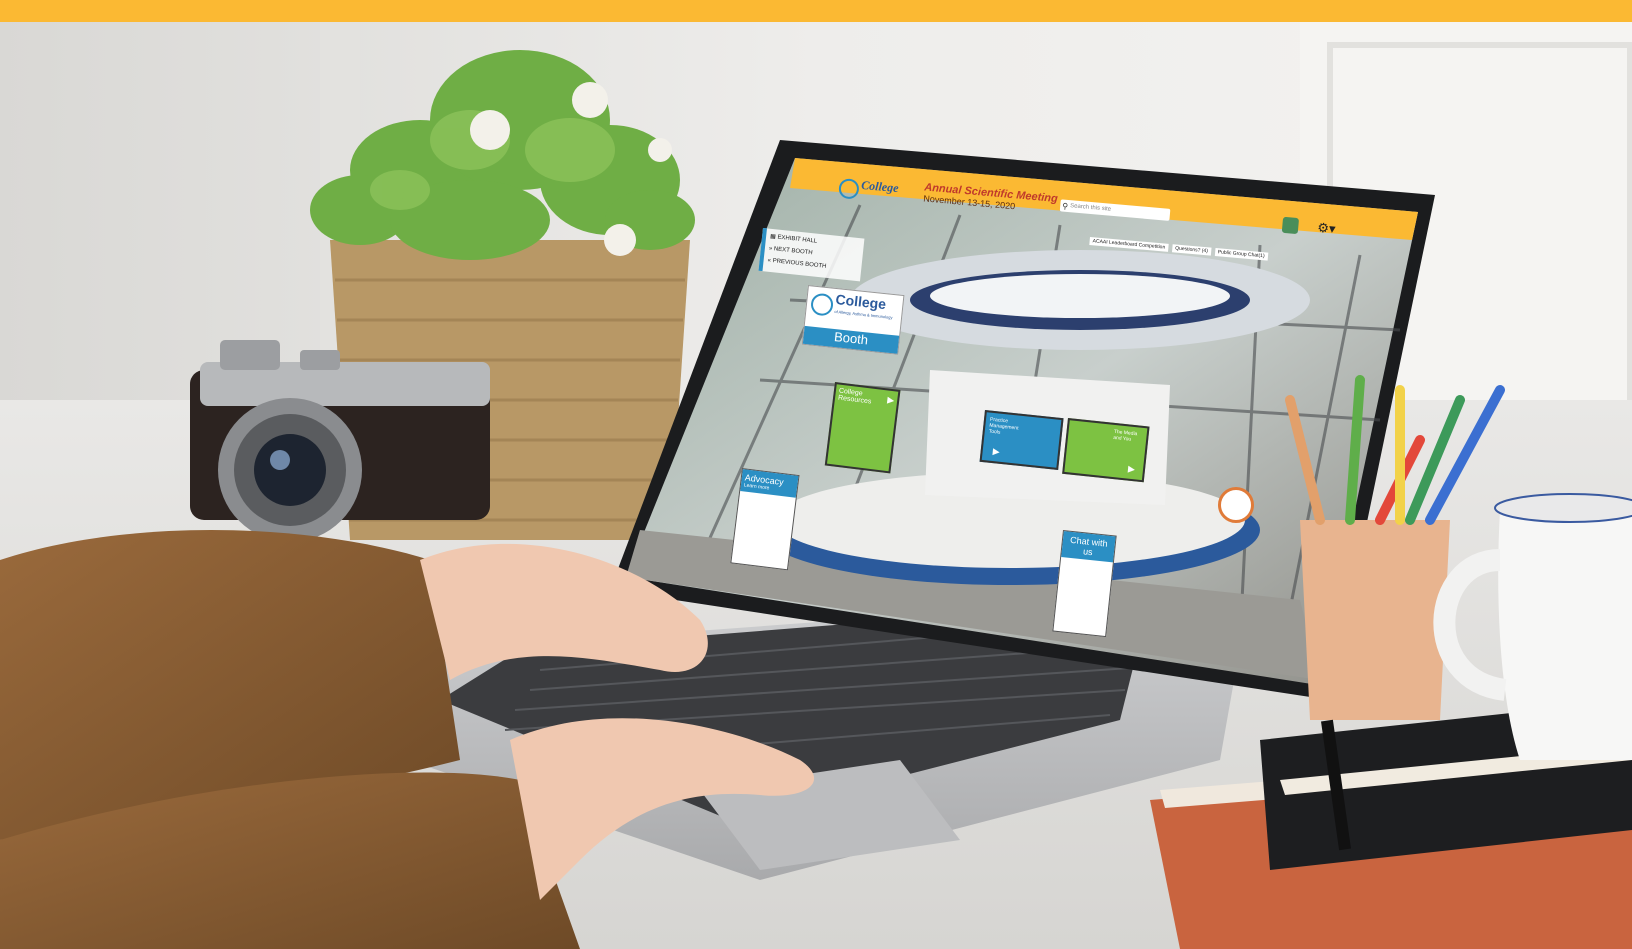  I want to click on practice-management-label: Practice Management Tools, so click(1003, 426).